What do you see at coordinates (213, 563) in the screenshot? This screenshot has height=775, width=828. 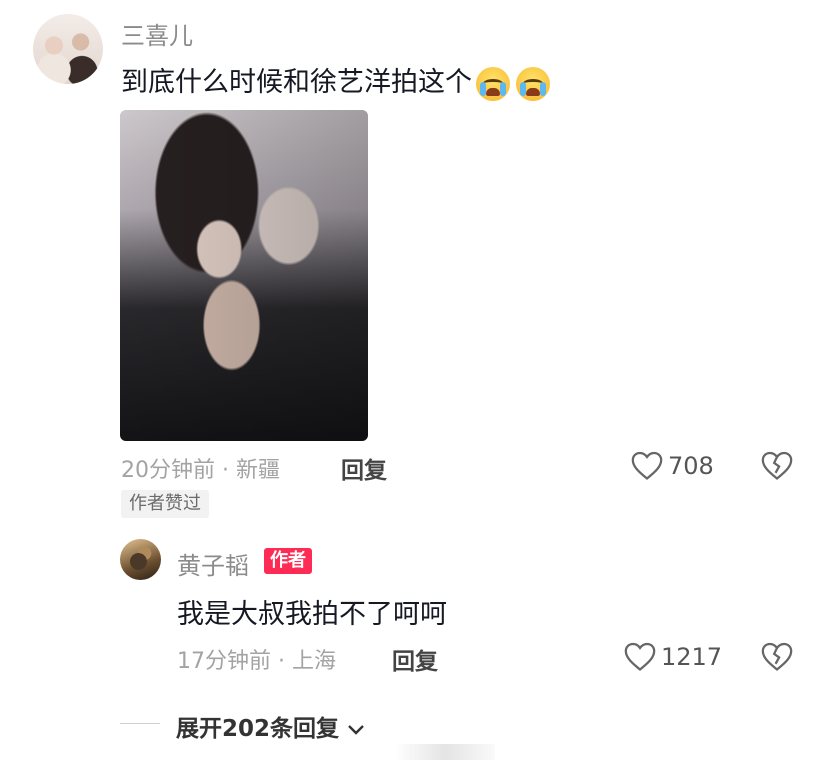 I see `replier-username: 黄子韬` at bounding box center [213, 563].